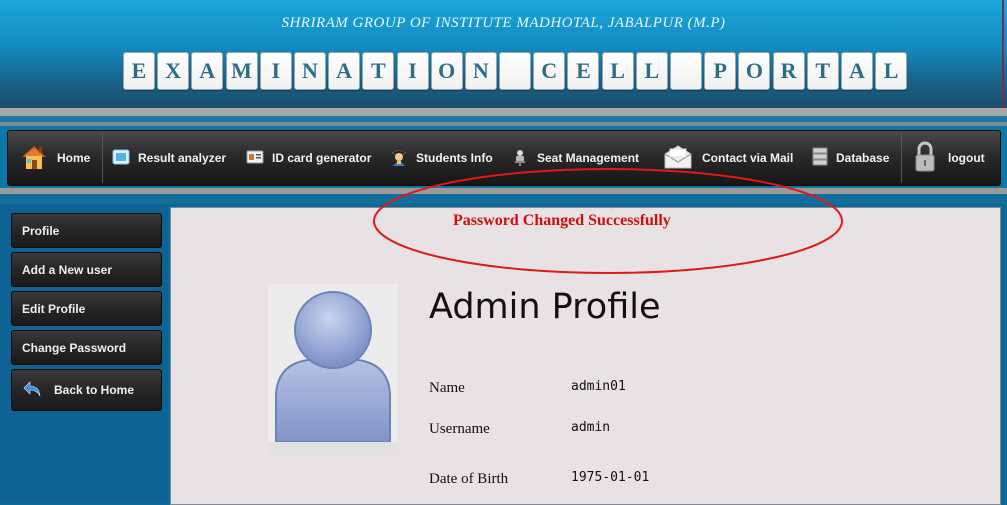 The image size is (1007, 505). I want to click on sidebar-item-change-password: Change Password, so click(86, 347).